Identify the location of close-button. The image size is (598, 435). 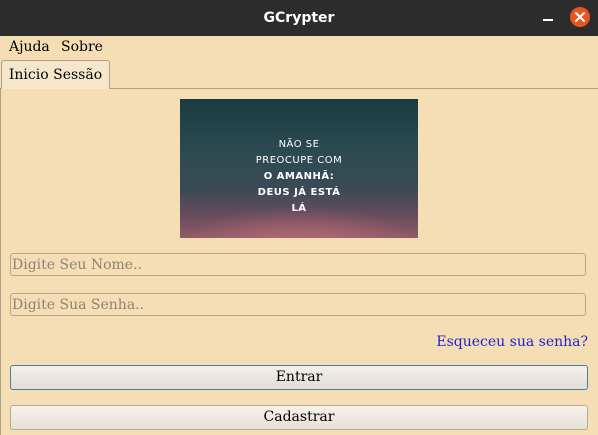
(580, 17).